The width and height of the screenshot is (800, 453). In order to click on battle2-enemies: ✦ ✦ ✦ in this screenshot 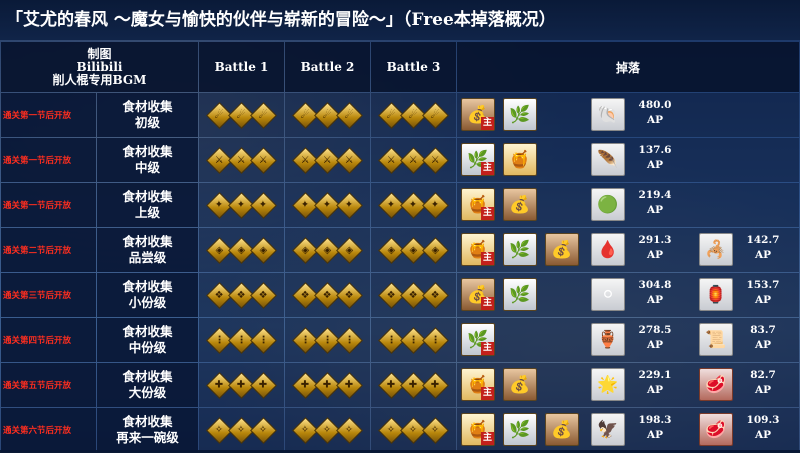, I will do `click(327, 205)`.